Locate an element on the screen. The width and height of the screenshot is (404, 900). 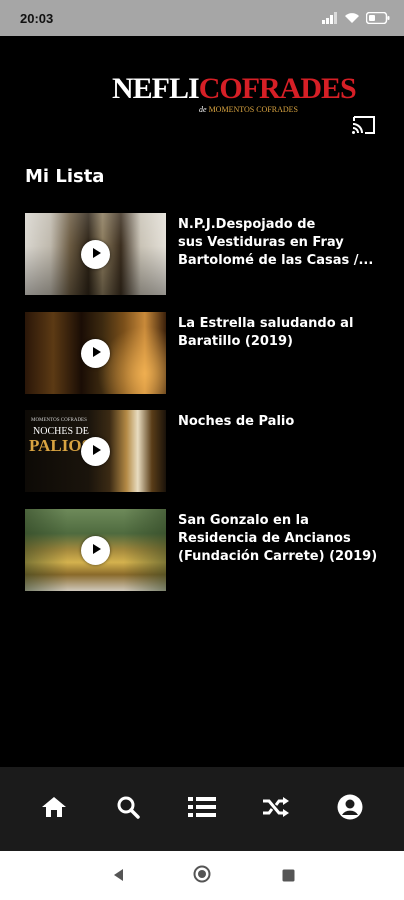
nav-shuffle-button is located at coordinates (276, 809).